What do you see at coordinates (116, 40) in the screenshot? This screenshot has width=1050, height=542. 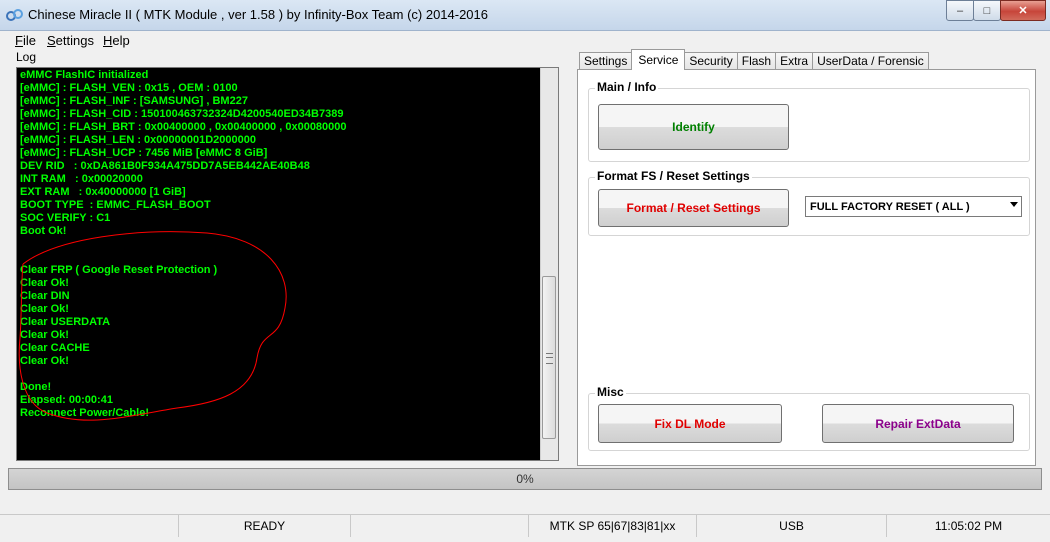 I see `menu-help: Help` at bounding box center [116, 40].